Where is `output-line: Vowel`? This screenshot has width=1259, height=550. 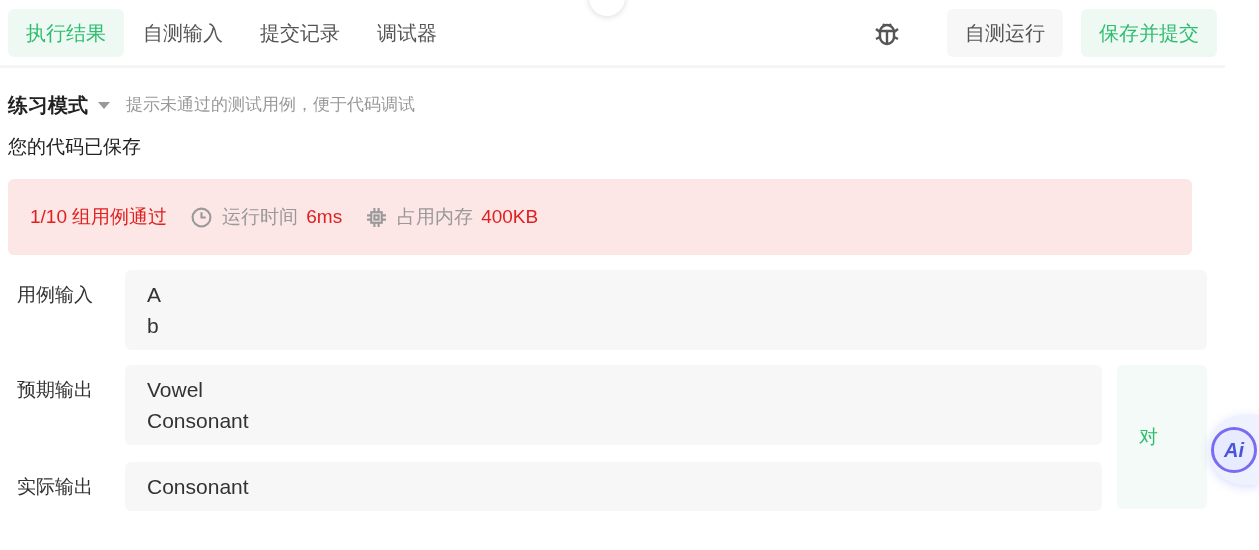
output-line: Vowel is located at coordinates (176, 390).